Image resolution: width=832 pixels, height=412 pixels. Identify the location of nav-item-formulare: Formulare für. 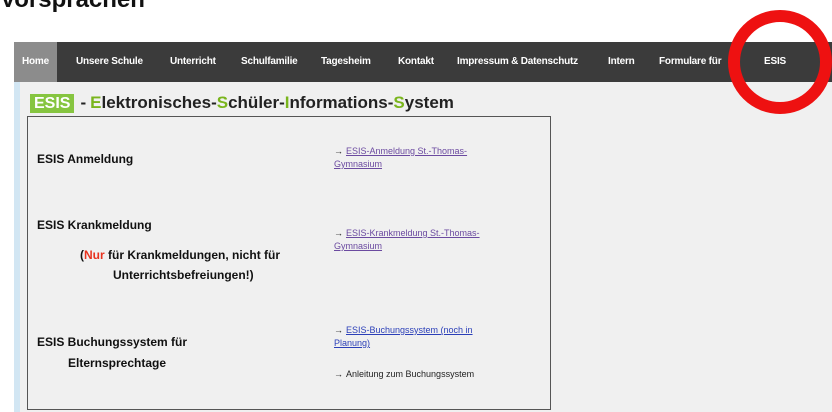
(690, 62).